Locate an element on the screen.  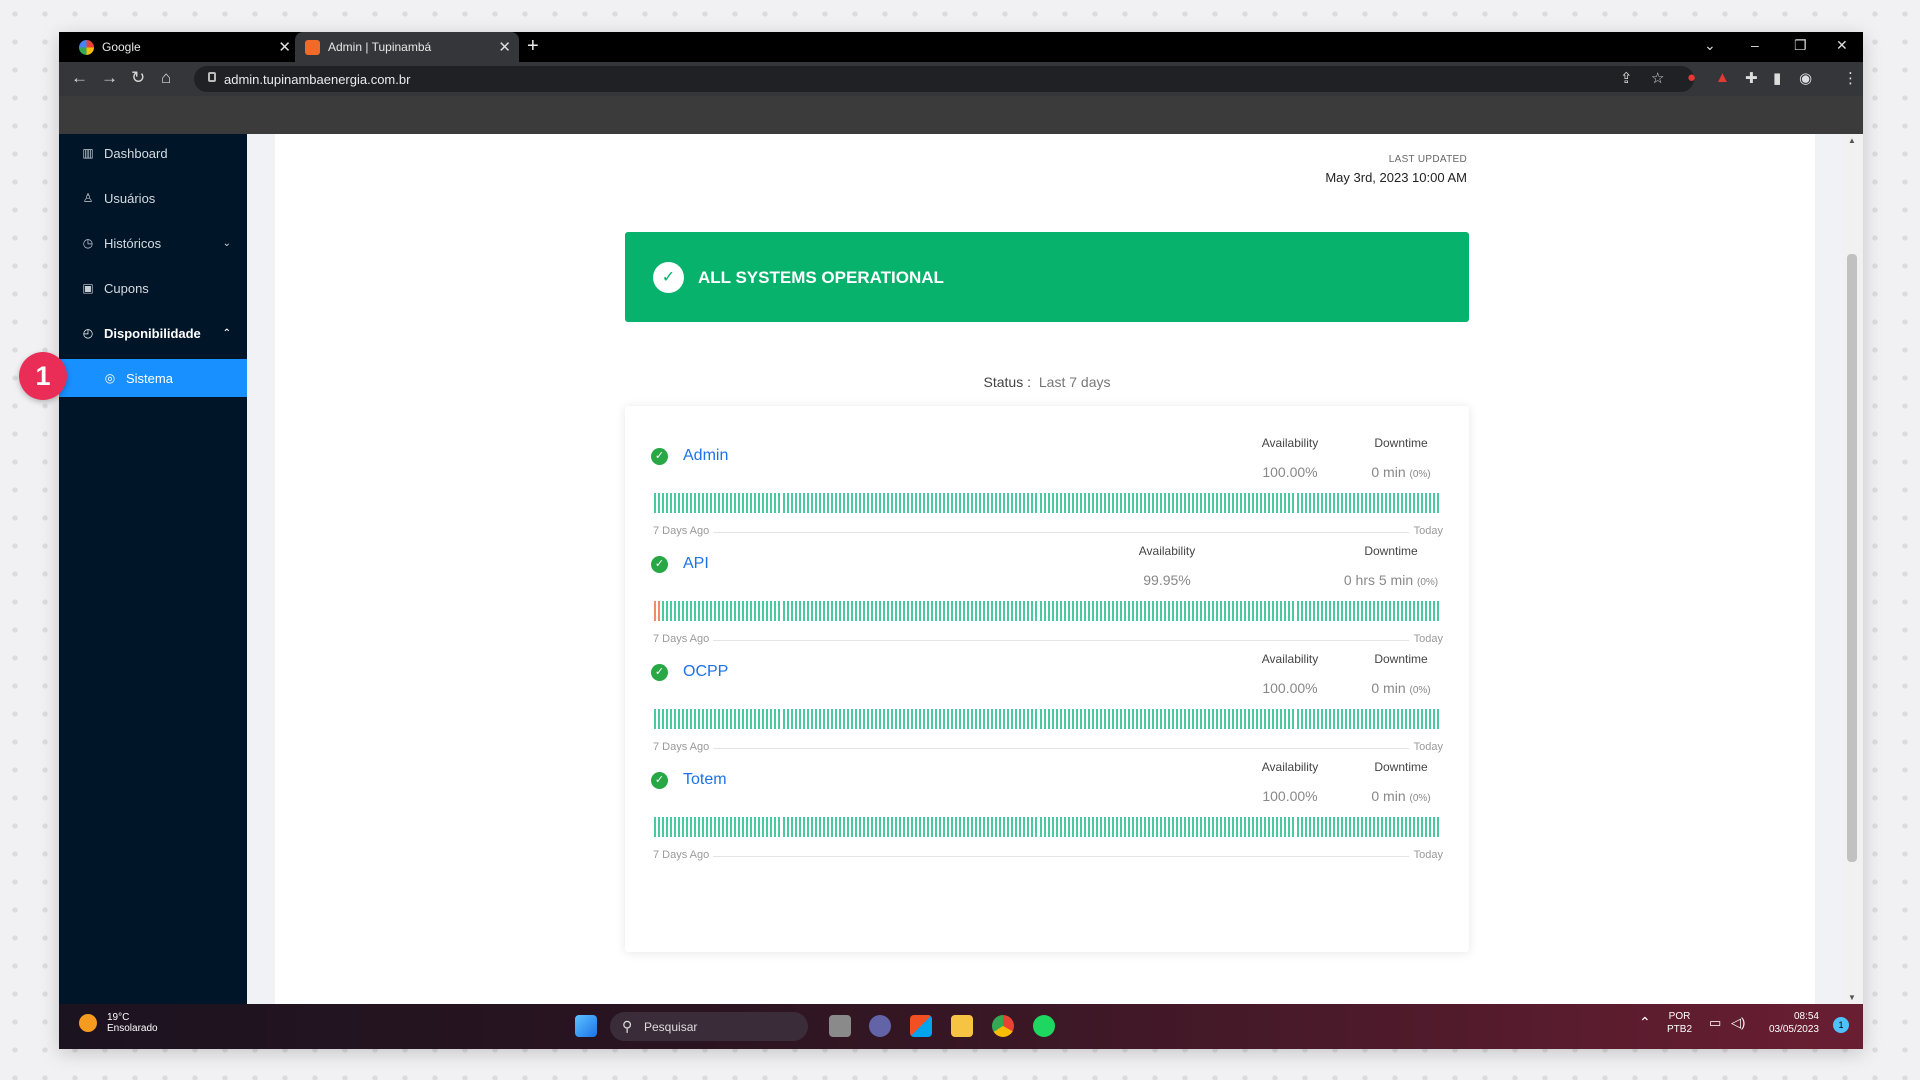
back-icon: ← is located at coordinates (79, 78).